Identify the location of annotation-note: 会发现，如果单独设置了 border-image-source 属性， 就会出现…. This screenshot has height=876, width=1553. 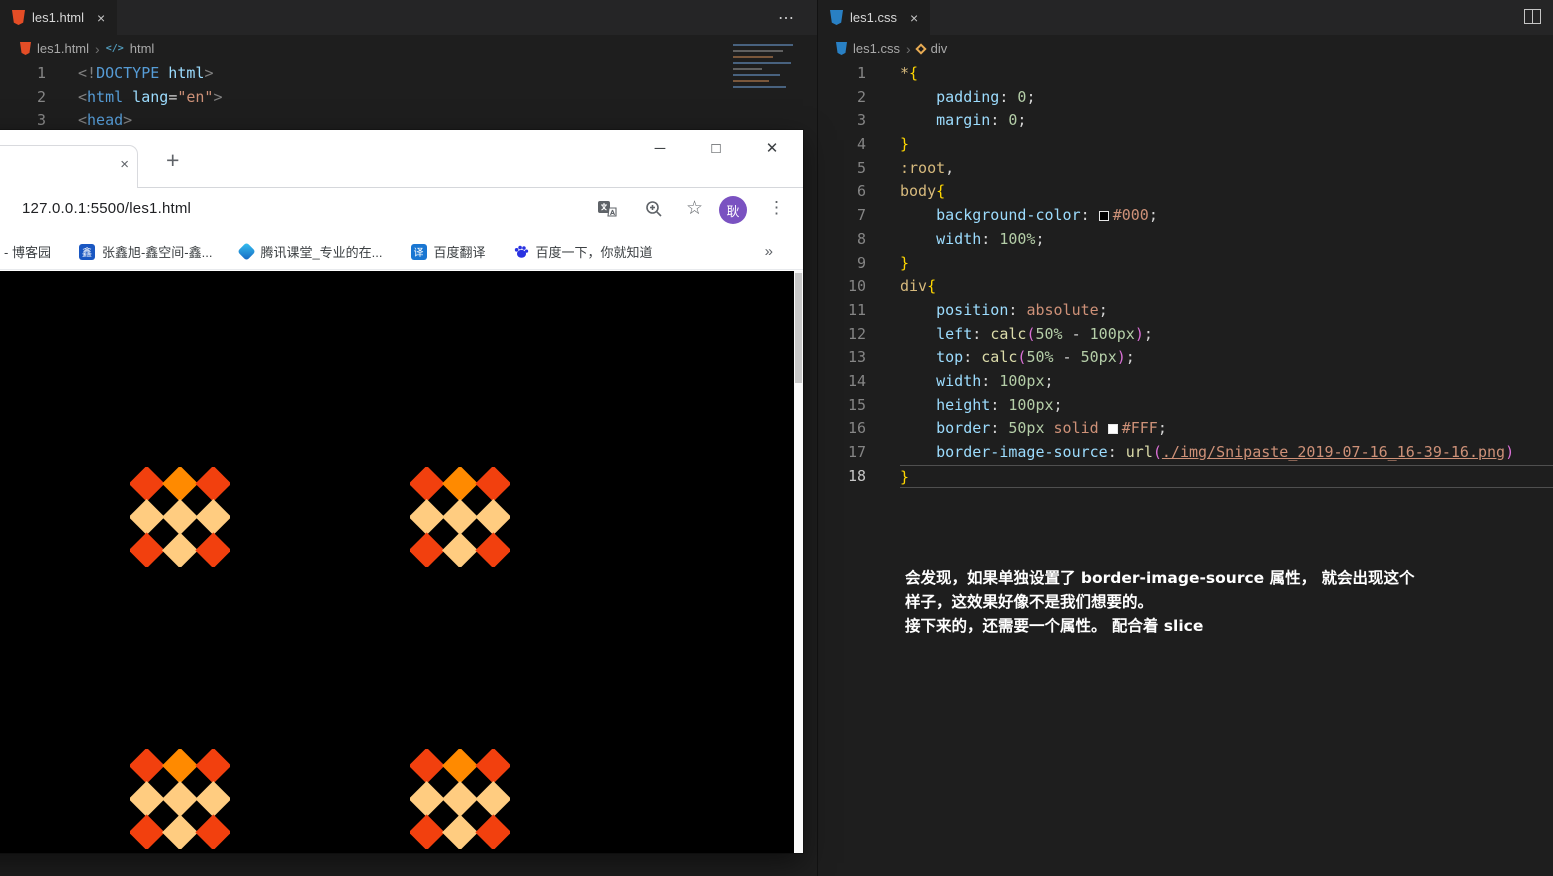
(1159, 602).